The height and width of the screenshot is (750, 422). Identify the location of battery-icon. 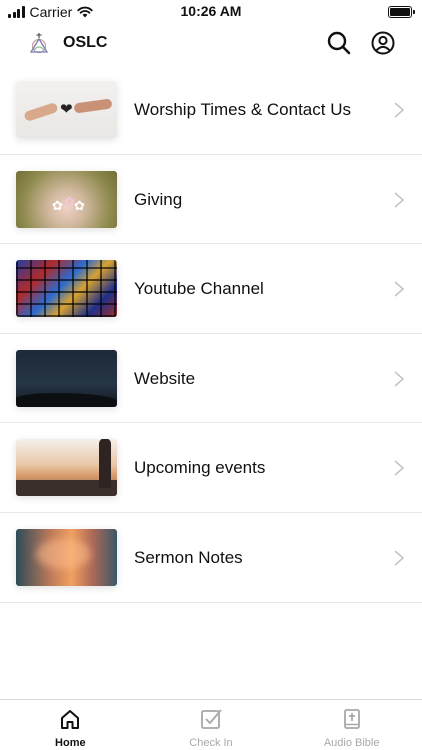
(401, 12).